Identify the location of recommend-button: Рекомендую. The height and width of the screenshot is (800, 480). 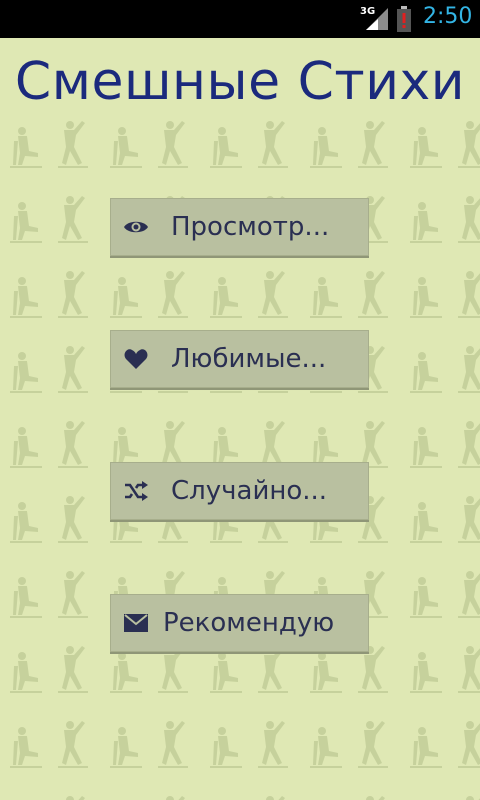
(239, 623).